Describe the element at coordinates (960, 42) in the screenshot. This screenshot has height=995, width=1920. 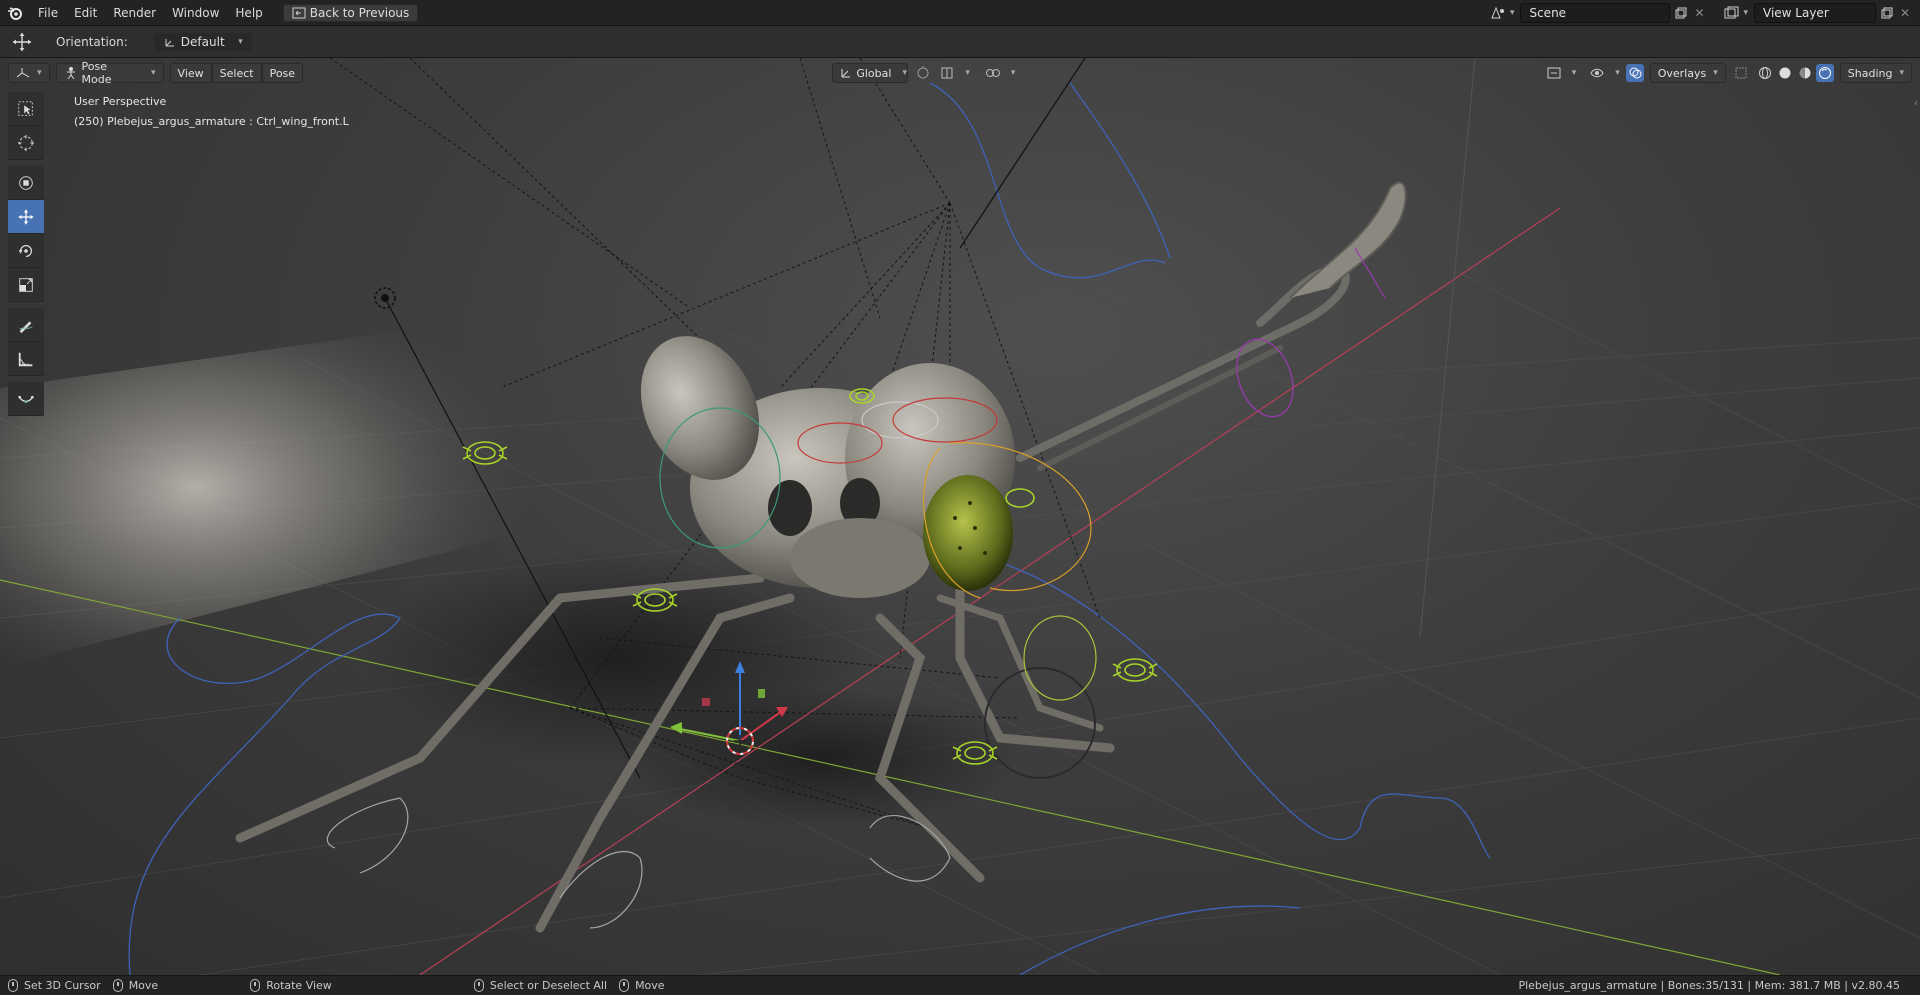
I see `tool-settings-header: Orientation: Default ▾` at that location.